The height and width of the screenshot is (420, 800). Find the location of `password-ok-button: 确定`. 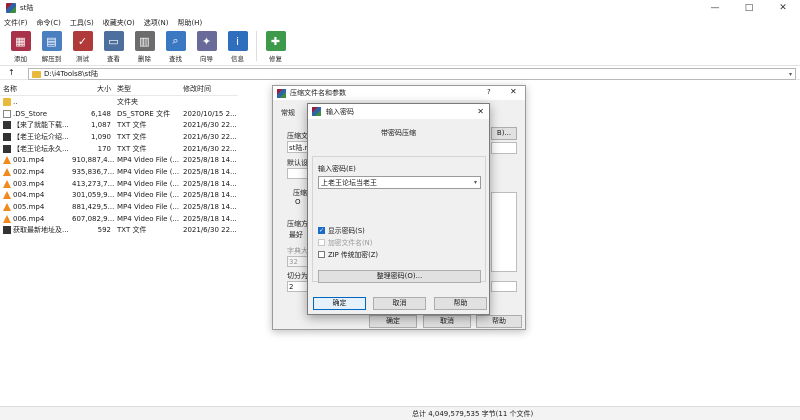

password-ok-button: 确定 is located at coordinates (339, 303).